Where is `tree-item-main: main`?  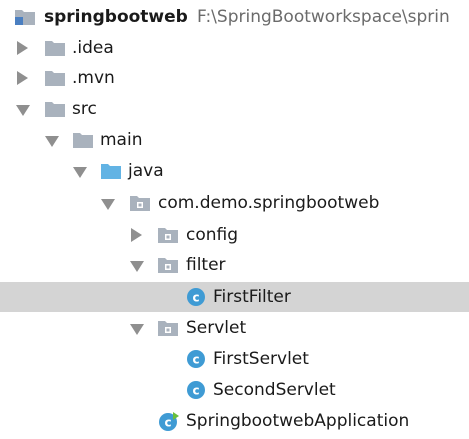
tree-item-main: main is located at coordinates (234, 140).